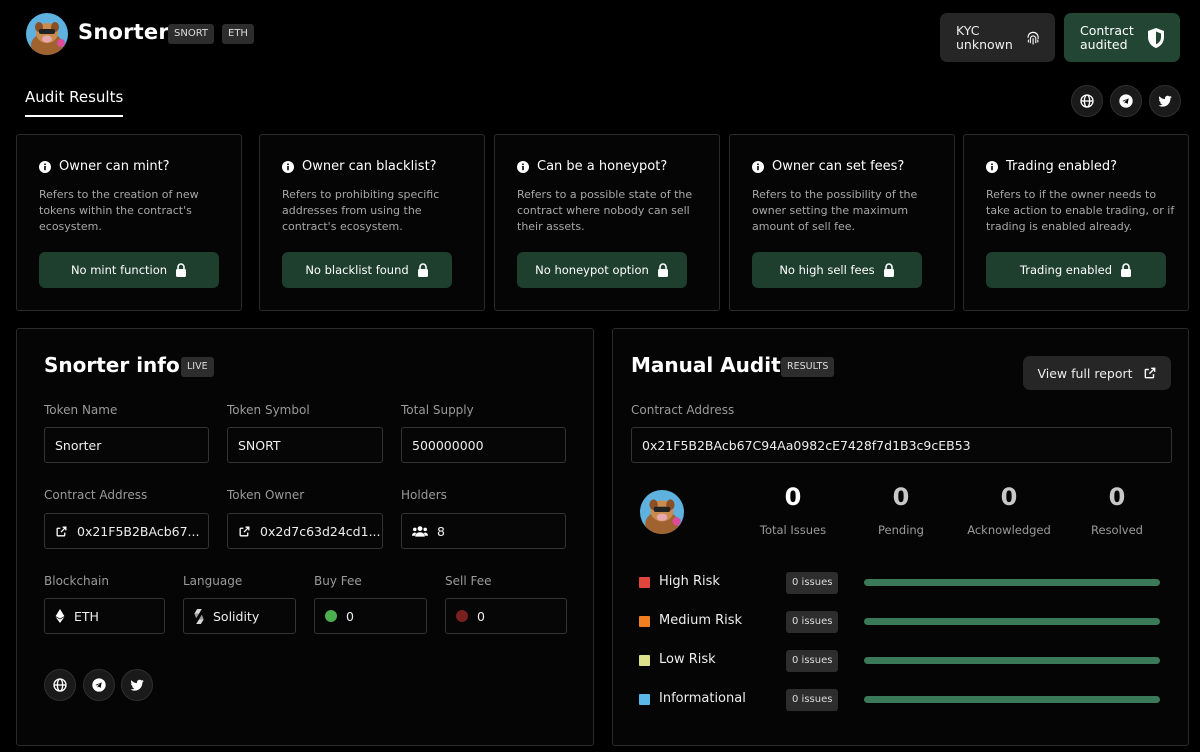 The height and width of the screenshot is (752, 1200). Describe the element at coordinates (119, 270) in the screenshot. I see `check-result-label: No mint function` at that location.